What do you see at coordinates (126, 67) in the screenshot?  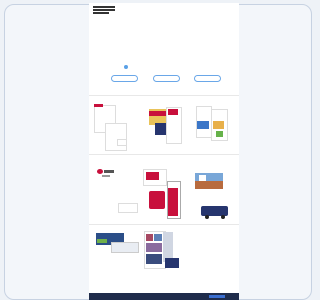 I see `decorative-icon` at bounding box center [126, 67].